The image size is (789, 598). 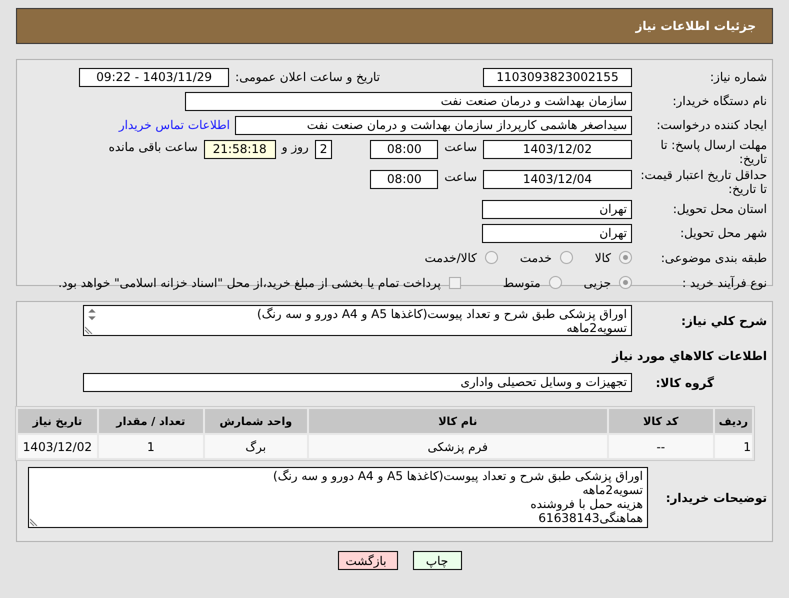 I want to click on table-cell: --, so click(x=660, y=446).